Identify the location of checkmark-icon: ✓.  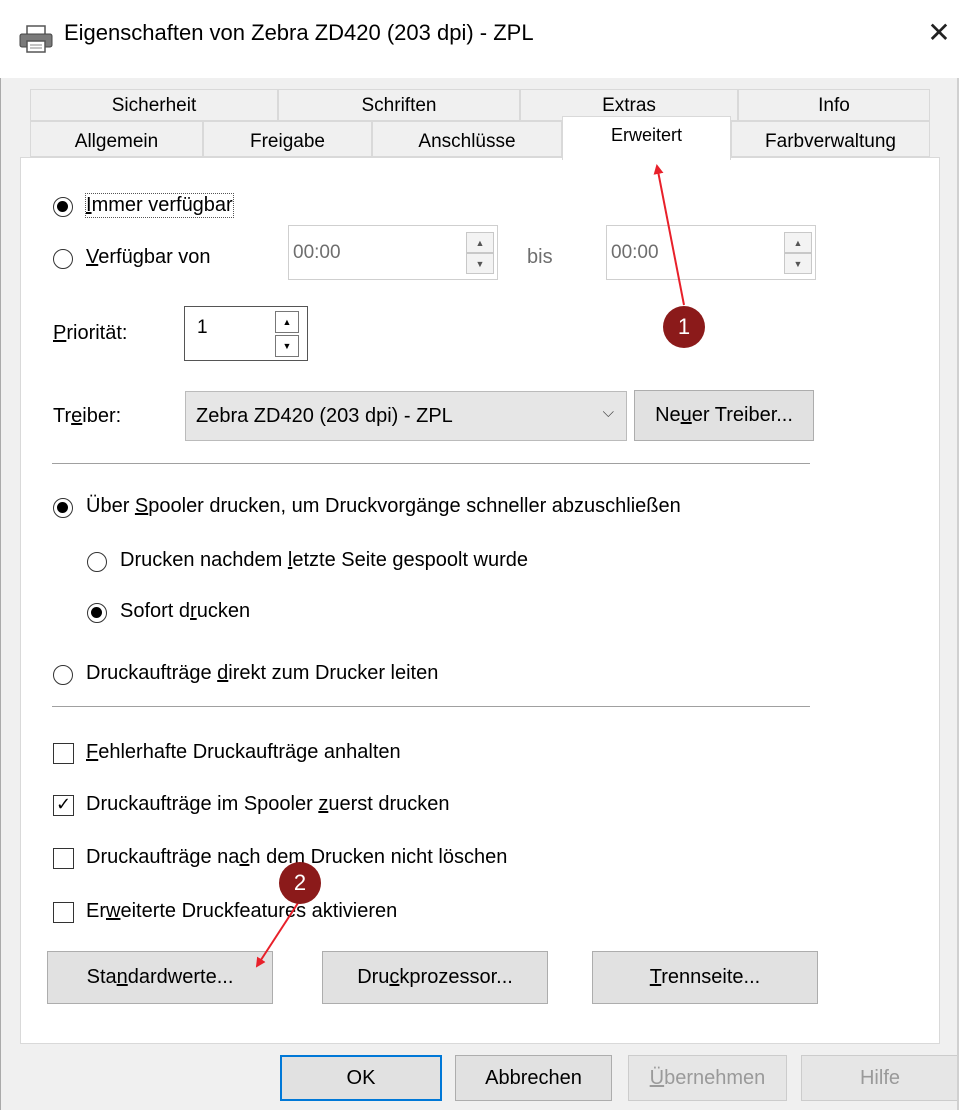
(64, 804).